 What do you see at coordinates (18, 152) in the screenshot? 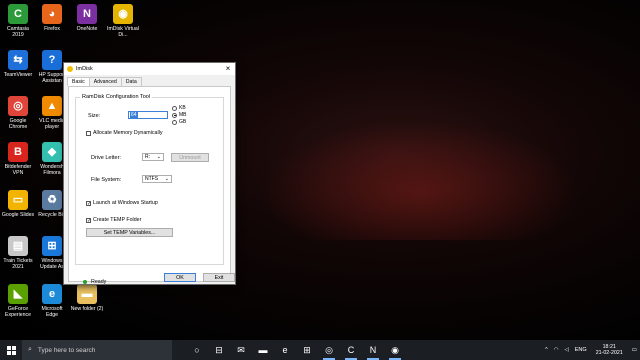
I see `bitdefender-icon: B` at bounding box center [18, 152].